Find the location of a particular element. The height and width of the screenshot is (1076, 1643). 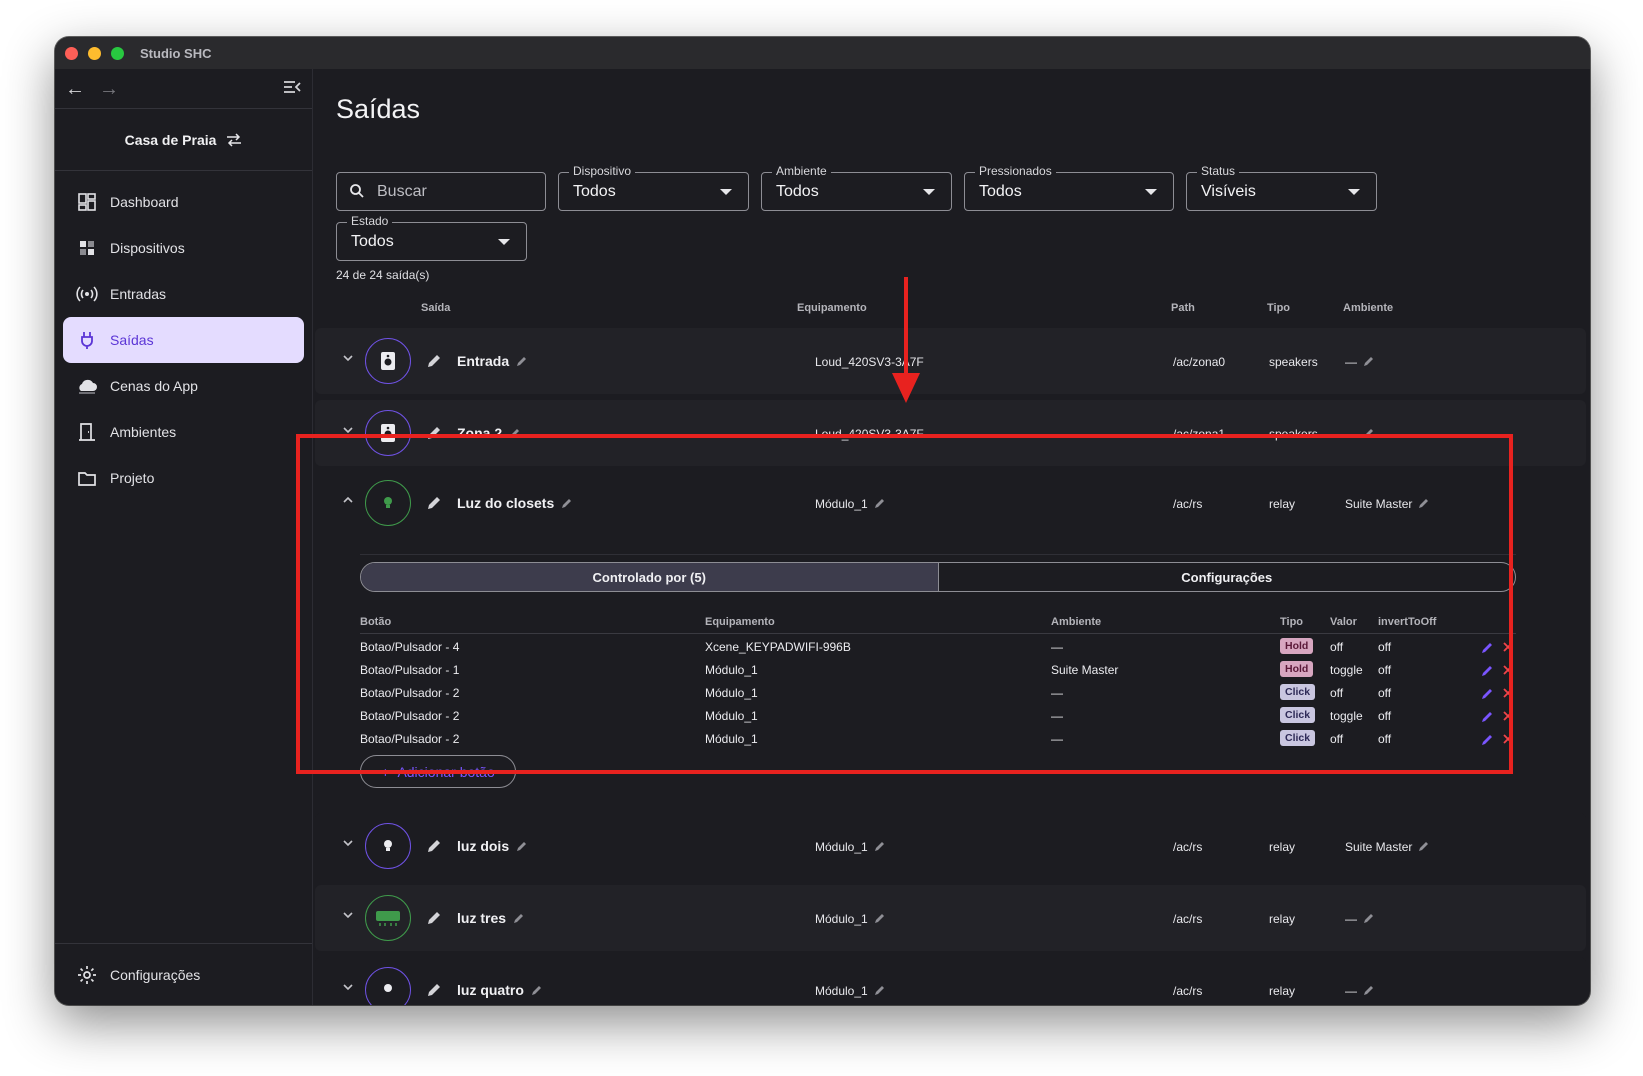

back-arrow-icon: ← is located at coordinates (75, 89).